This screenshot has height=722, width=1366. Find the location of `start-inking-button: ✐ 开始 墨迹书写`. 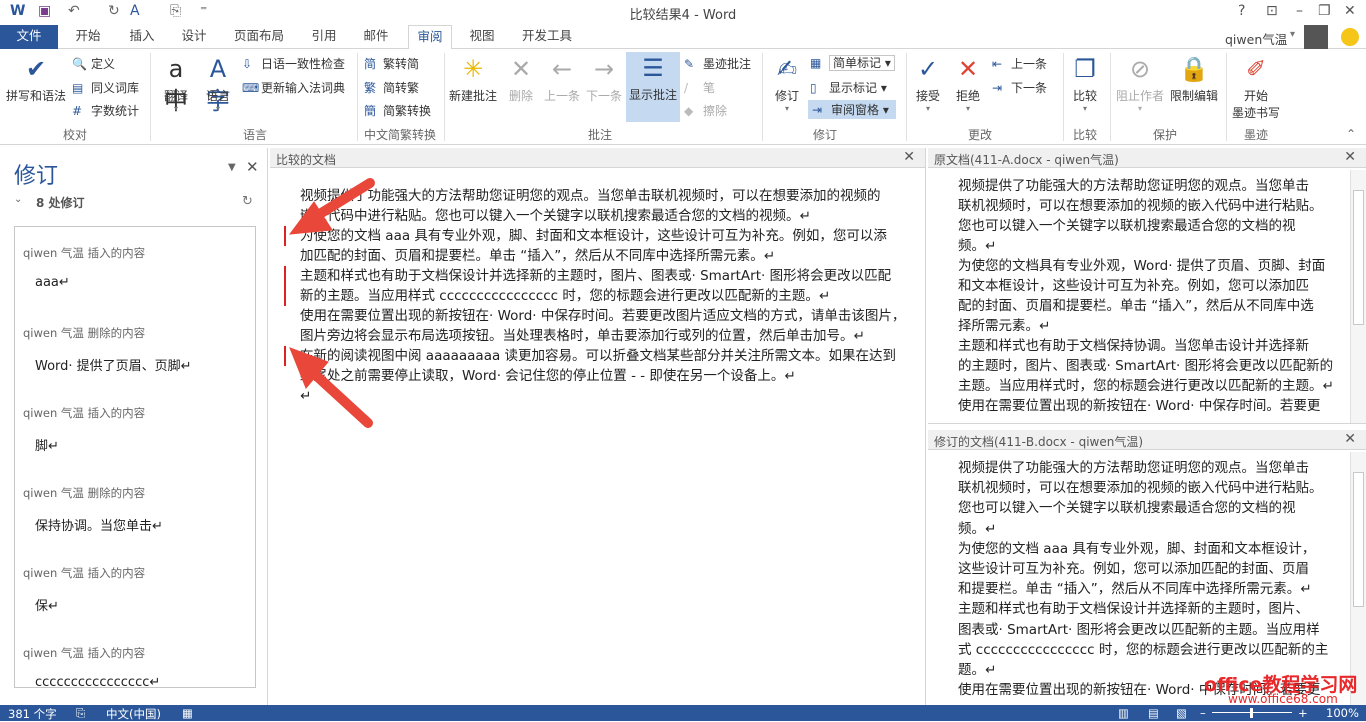

start-inking-button: ✐ 开始 墨迹书写 is located at coordinates (1256, 87).